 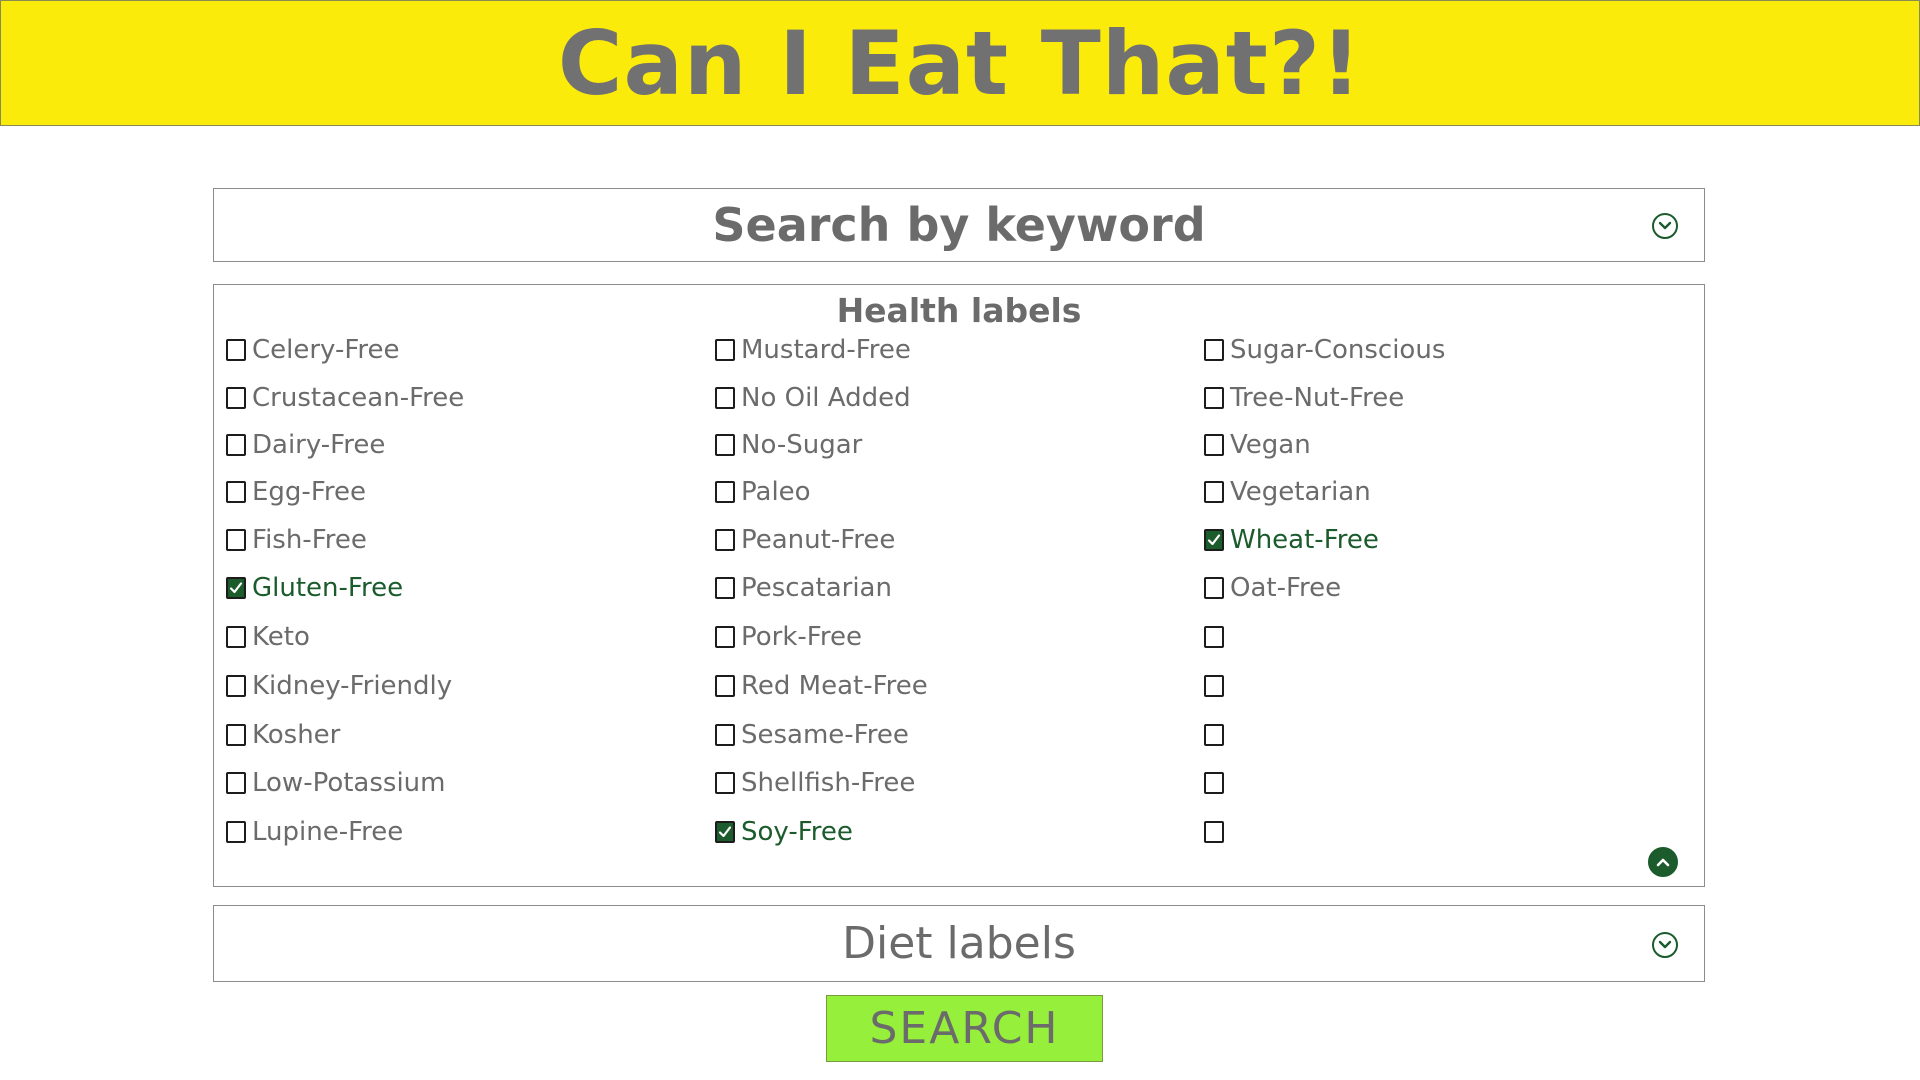 What do you see at coordinates (826, 350) in the screenshot?
I see `health-option-label: Mustard-Free` at bounding box center [826, 350].